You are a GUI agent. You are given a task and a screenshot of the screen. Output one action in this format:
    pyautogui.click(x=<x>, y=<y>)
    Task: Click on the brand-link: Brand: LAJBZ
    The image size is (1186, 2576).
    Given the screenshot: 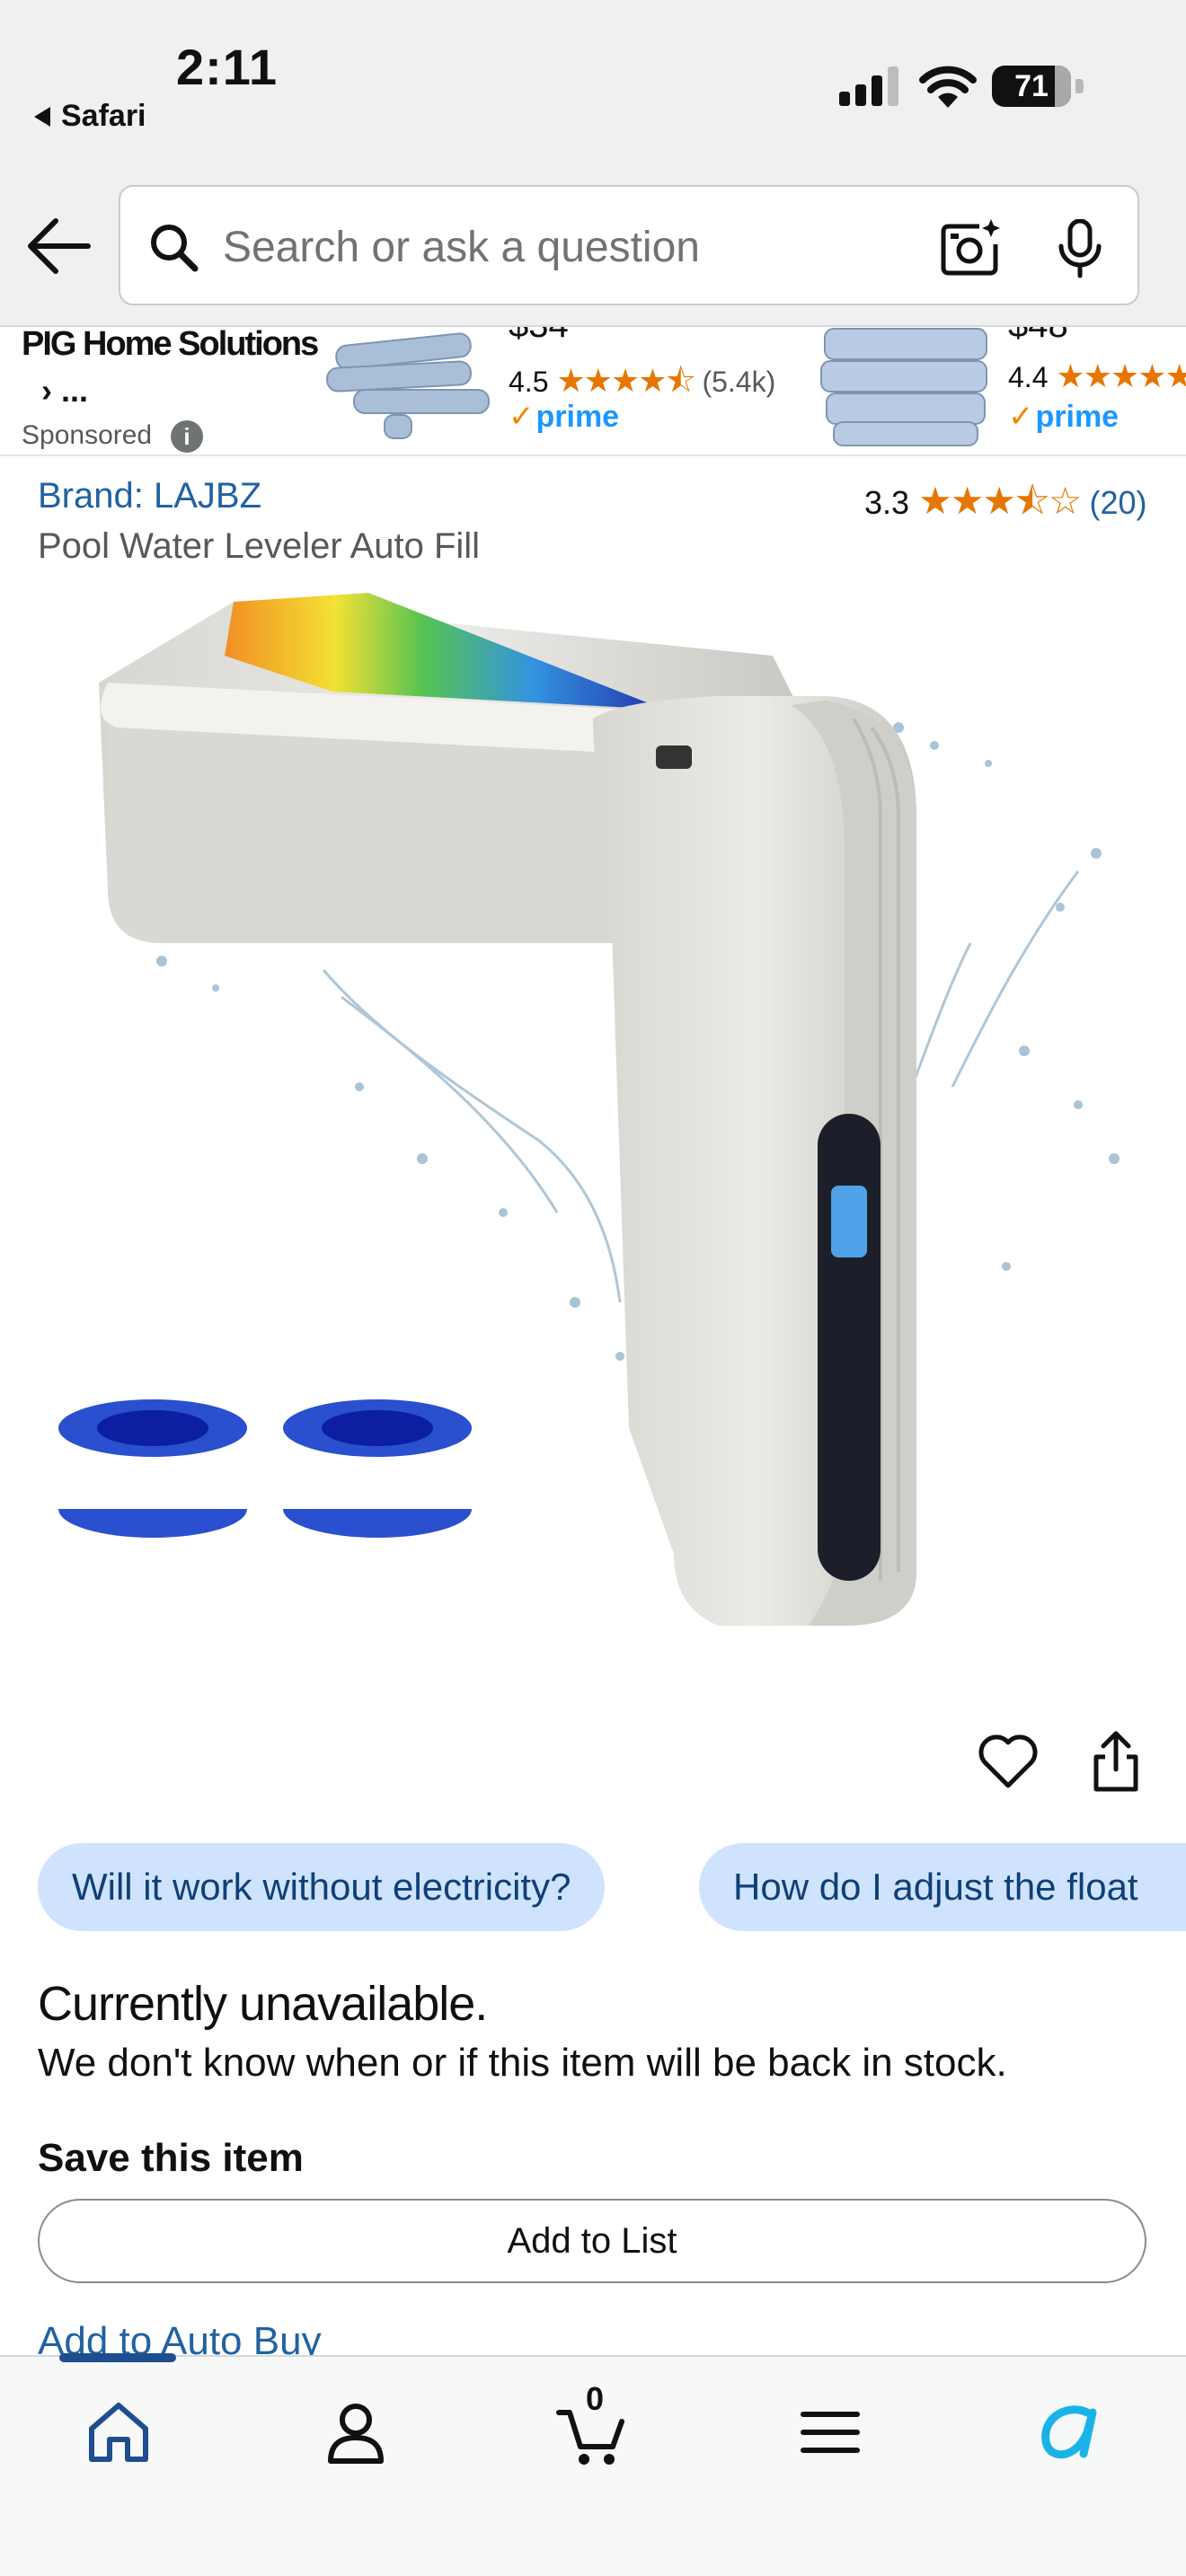 What is the action you would take?
    pyautogui.click(x=149, y=496)
    